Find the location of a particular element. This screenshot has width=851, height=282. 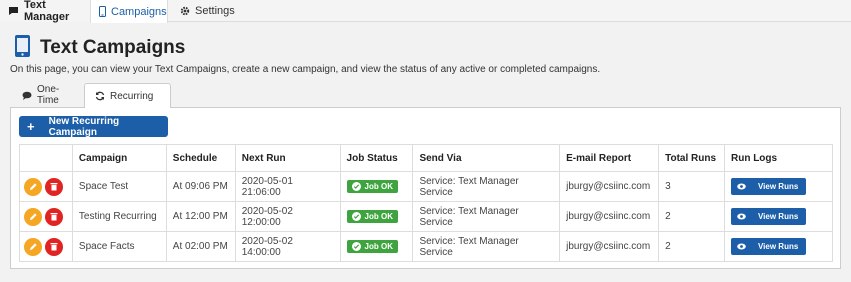

mobile-phone-icon is located at coordinates (22, 47).